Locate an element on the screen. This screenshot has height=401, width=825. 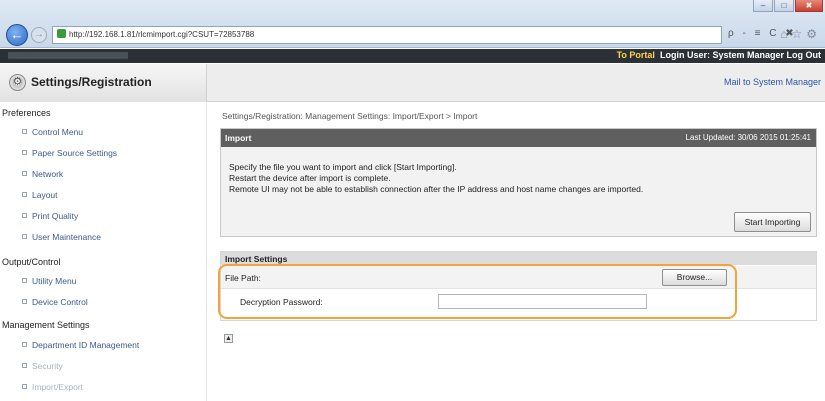
page-title: Settings/Registration is located at coordinates (91, 82).